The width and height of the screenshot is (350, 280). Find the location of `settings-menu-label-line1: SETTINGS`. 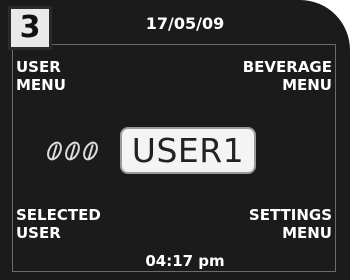

settings-menu-label-line1: SETTINGS is located at coordinates (290, 215).